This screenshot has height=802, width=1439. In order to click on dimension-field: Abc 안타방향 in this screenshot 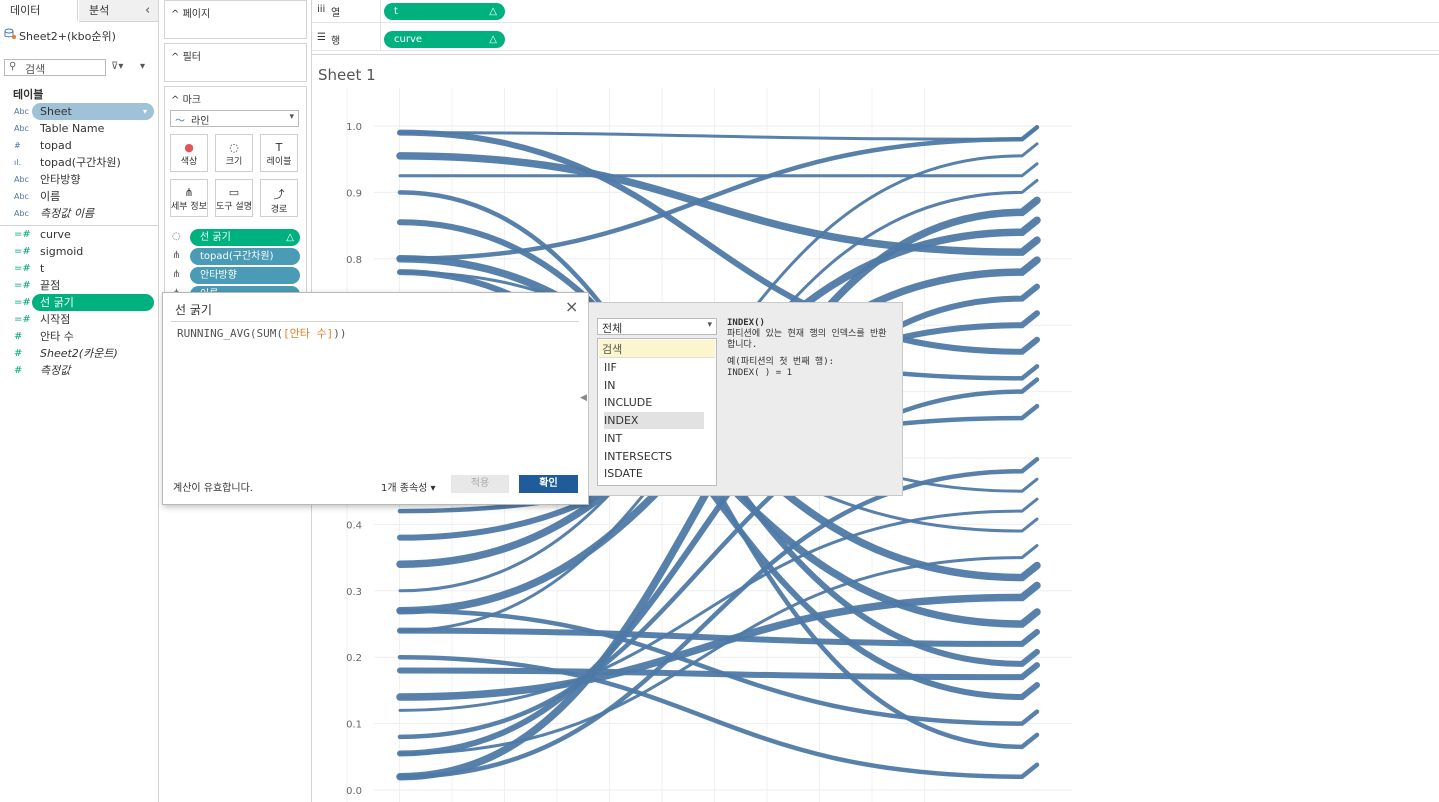, I will do `click(79, 179)`.